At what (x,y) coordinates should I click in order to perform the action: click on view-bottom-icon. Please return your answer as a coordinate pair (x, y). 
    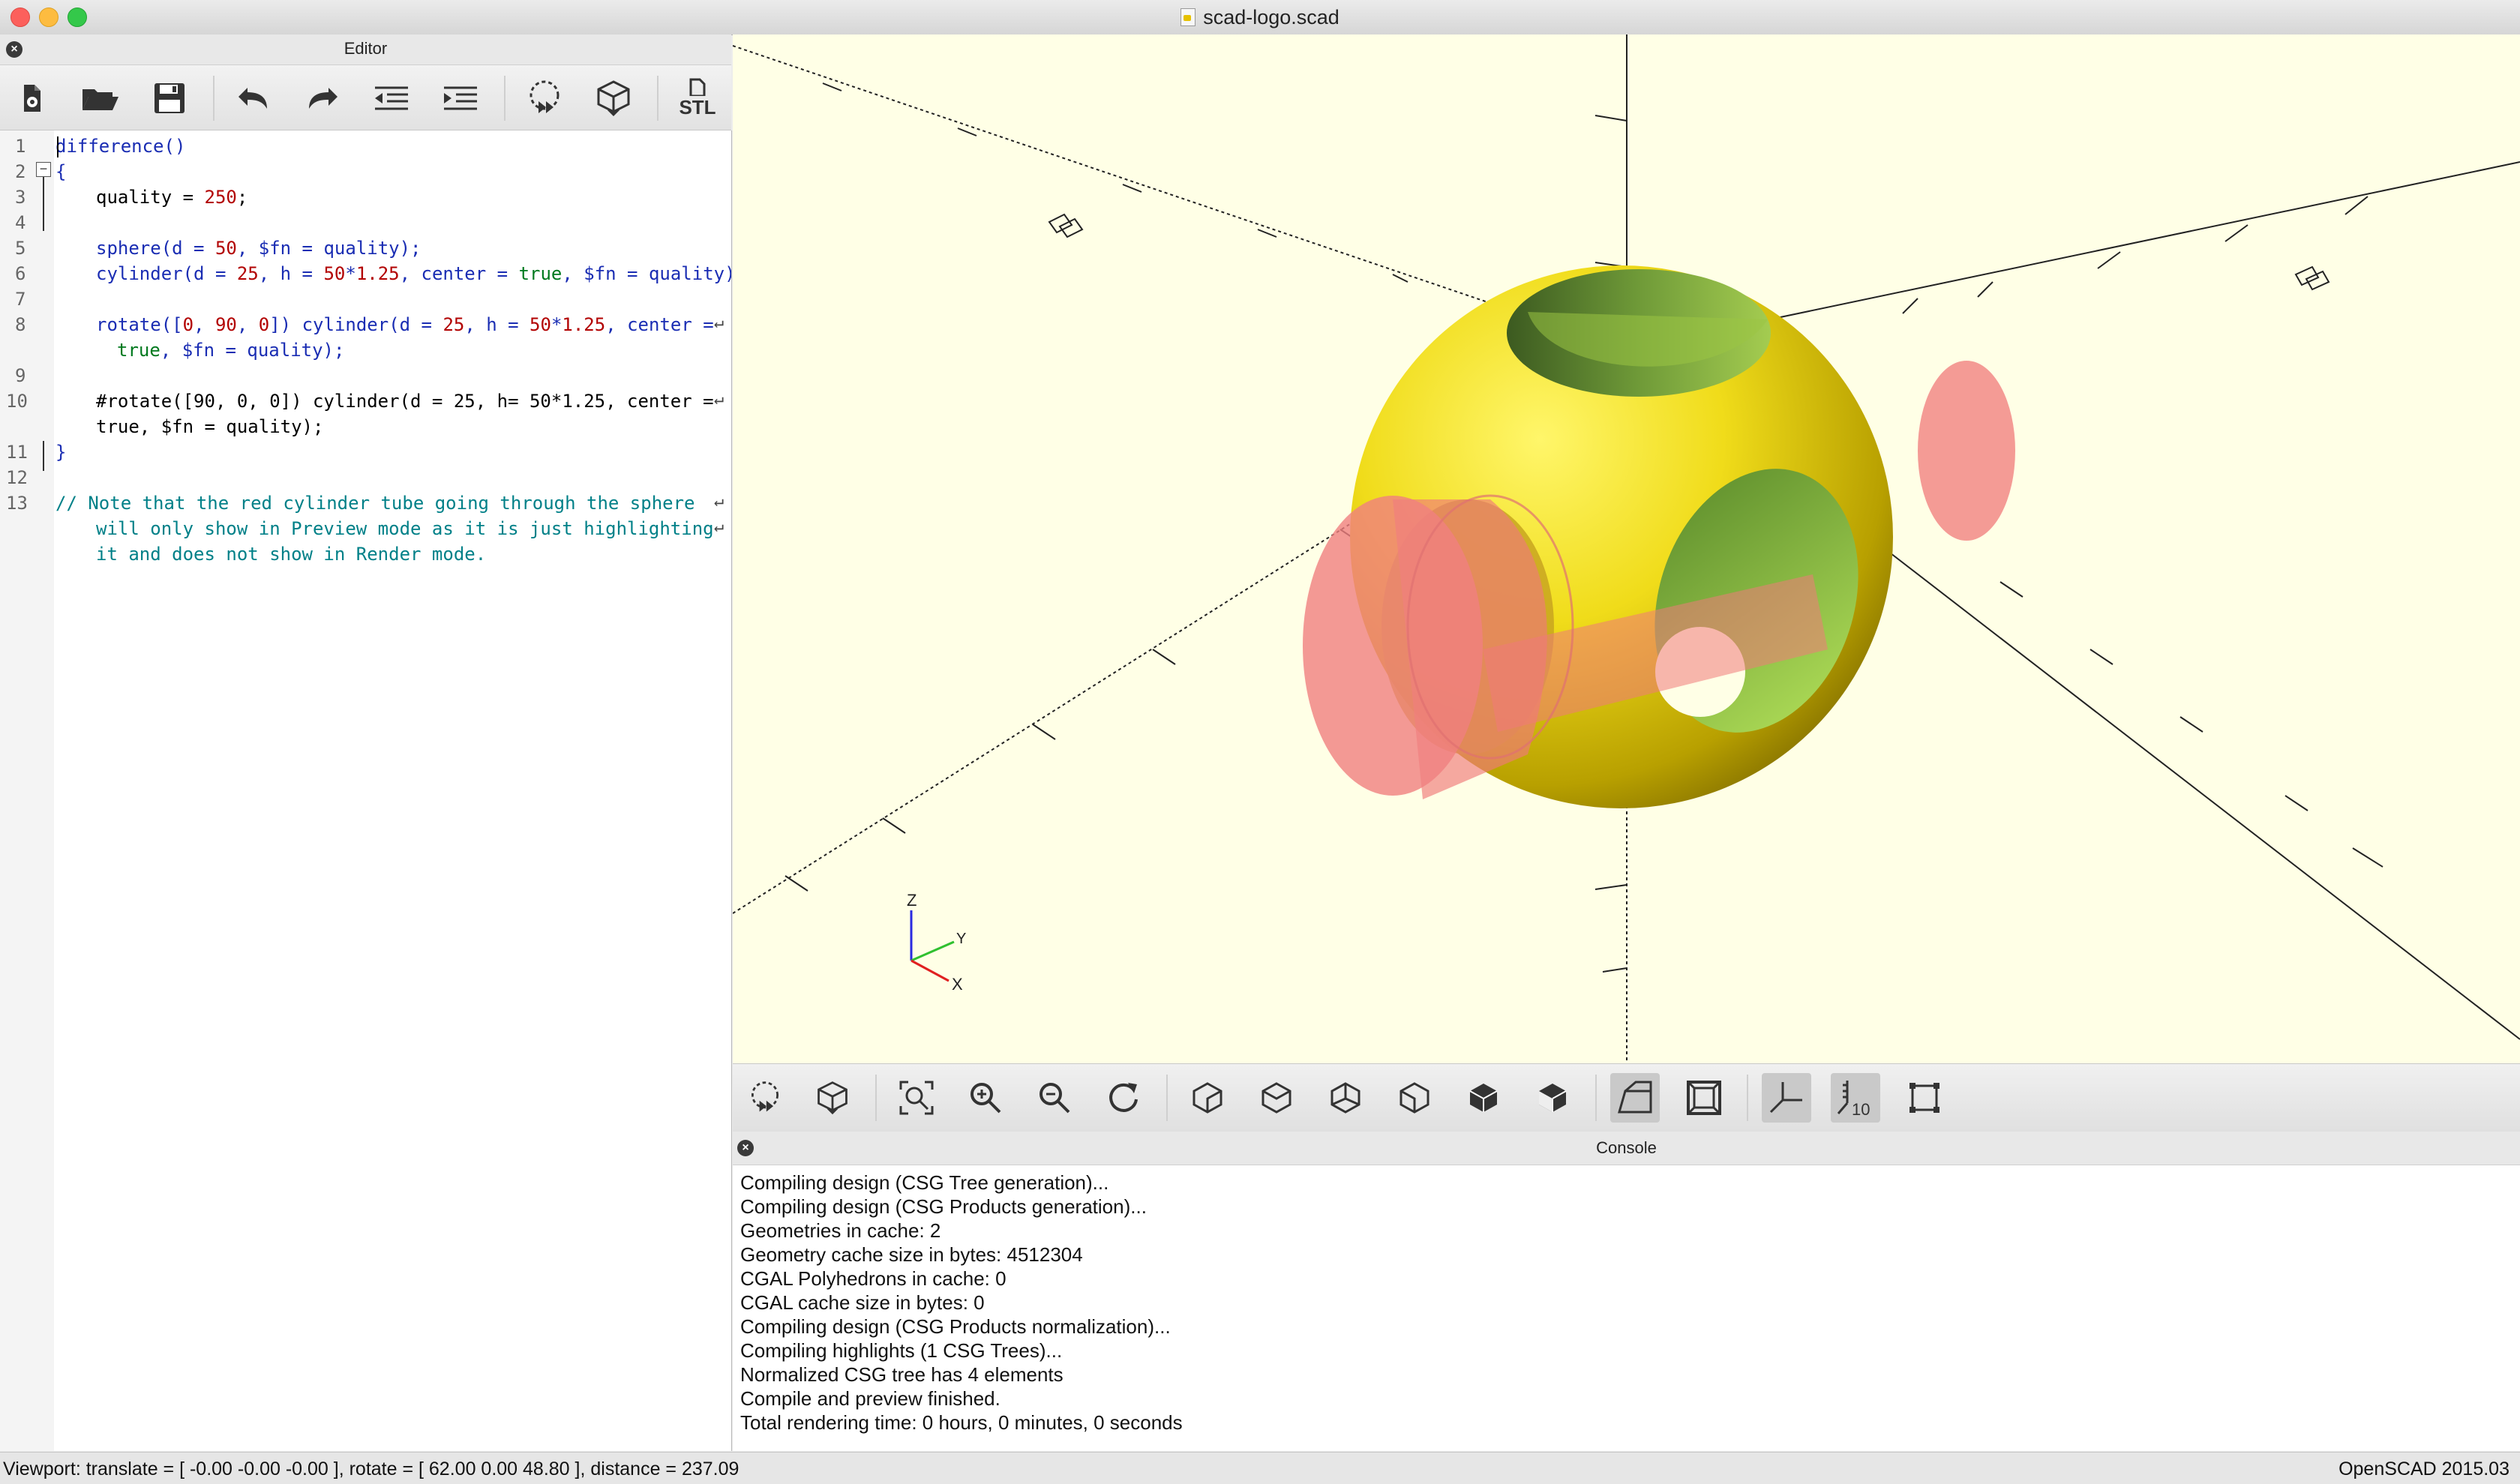
    Looking at the image, I should click on (1345, 1098).